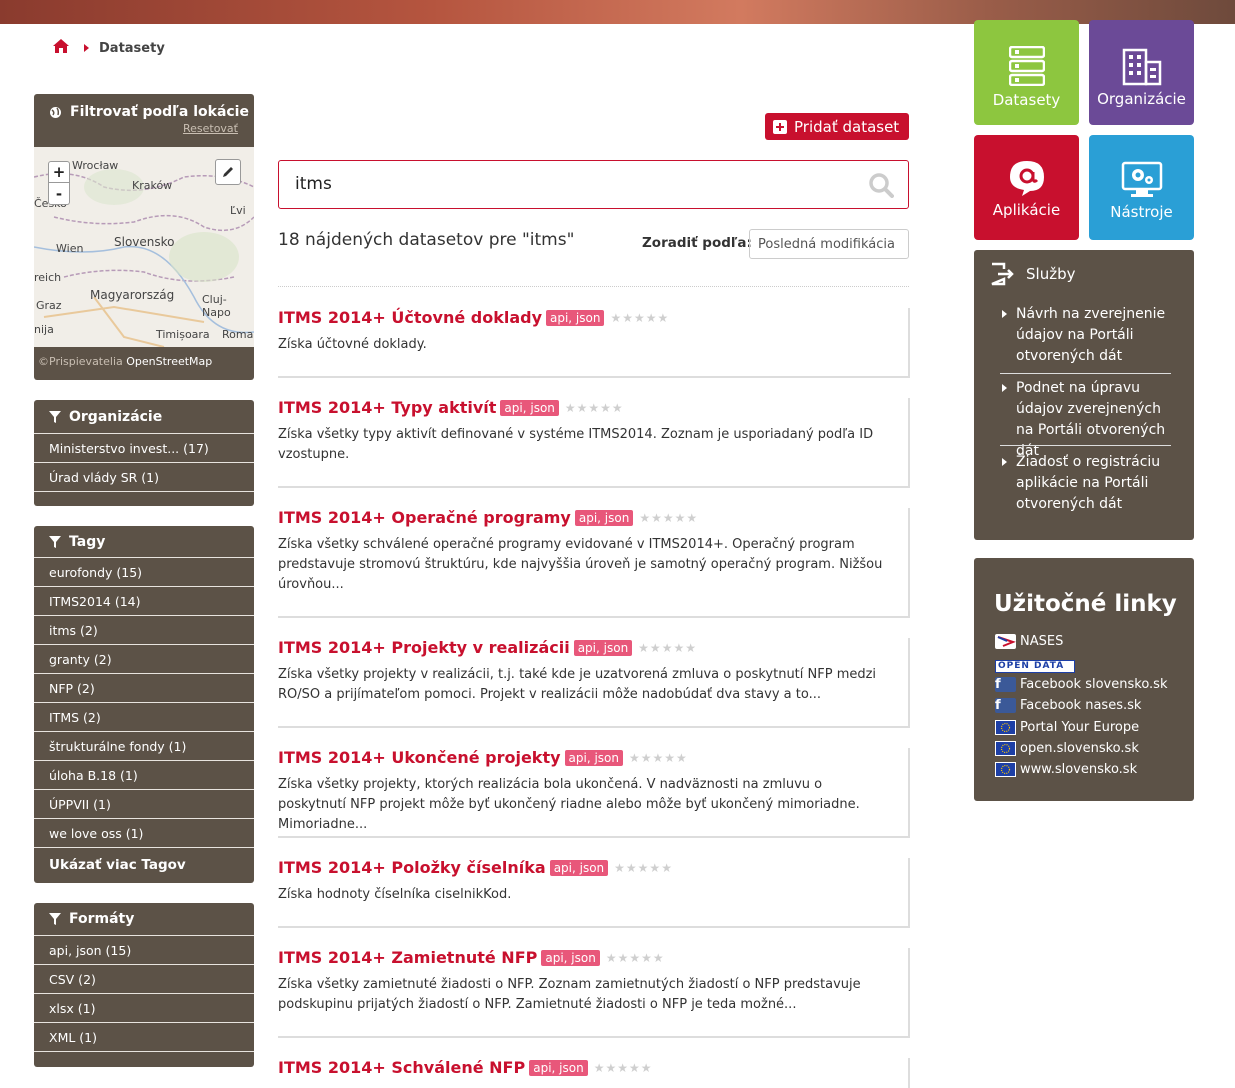  I want to click on dataset-title-link: ITMS 2014+ Operačné programy, so click(424, 517).